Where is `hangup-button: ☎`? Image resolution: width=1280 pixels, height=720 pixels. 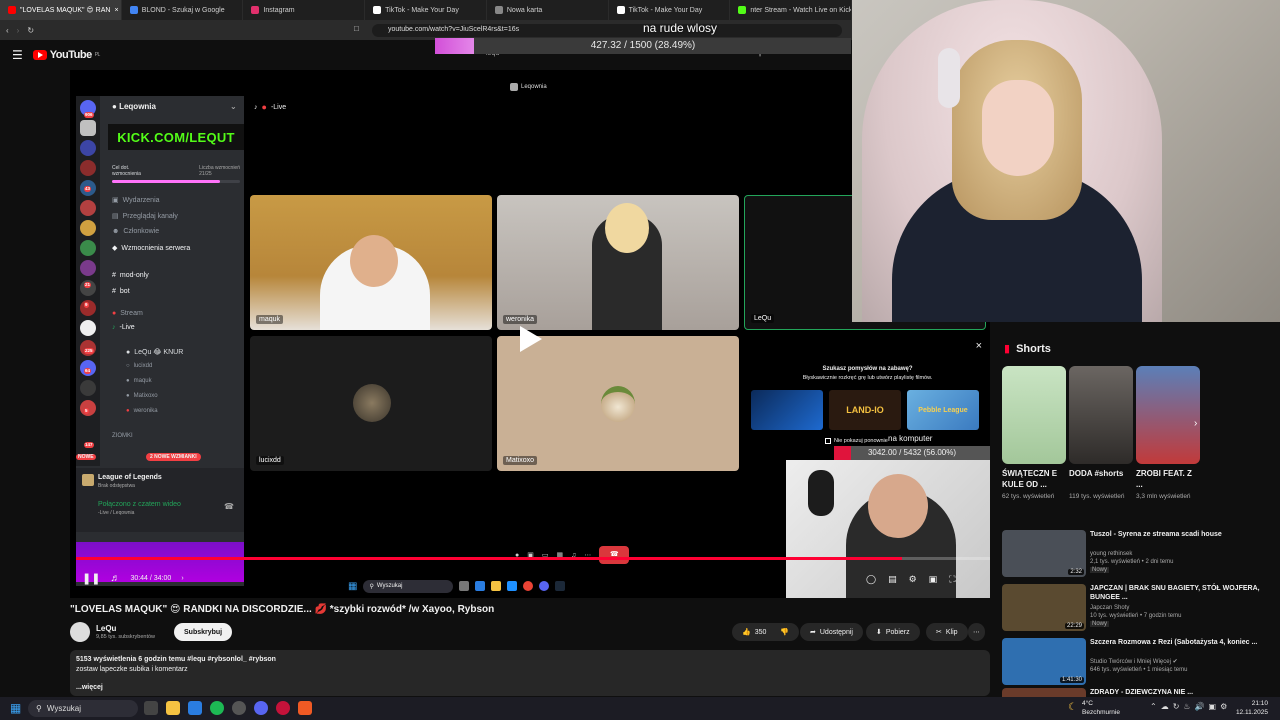
hangup-button: ☎ is located at coordinates (614, 555).